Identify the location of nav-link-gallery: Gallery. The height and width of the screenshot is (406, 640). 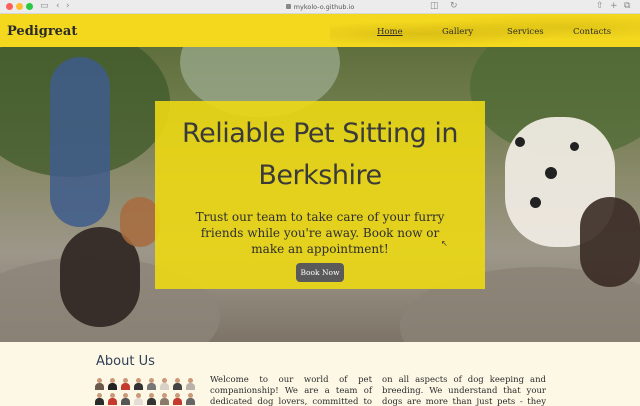
(457, 32).